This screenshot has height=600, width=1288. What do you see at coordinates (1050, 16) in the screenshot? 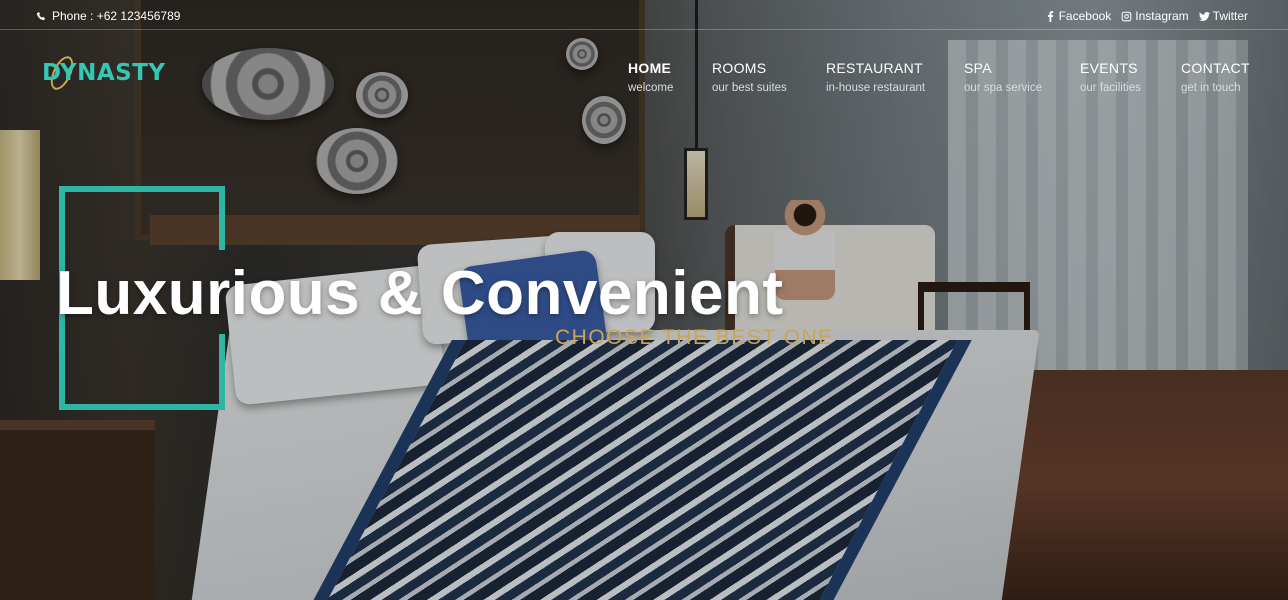
I see `facebook-icon` at bounding box center [1050, 16].